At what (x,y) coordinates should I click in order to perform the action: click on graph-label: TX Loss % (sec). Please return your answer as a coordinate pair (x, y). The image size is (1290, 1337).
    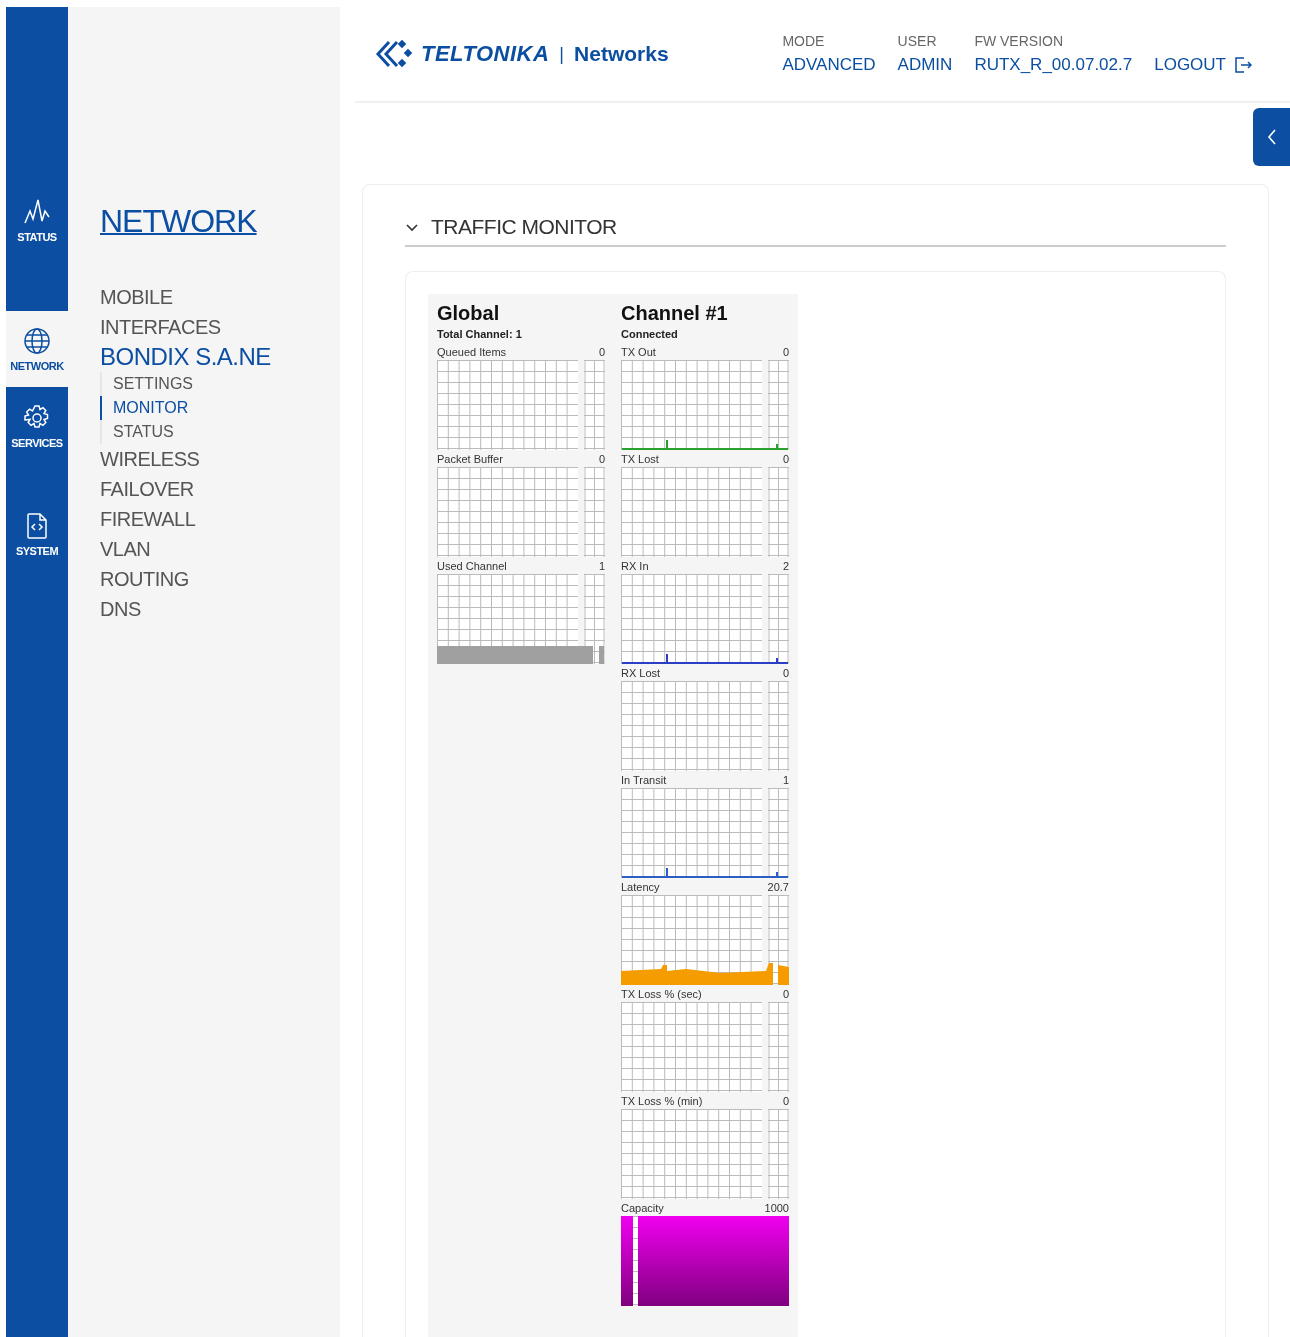
    Looking at the image, I should click on (661, 995).